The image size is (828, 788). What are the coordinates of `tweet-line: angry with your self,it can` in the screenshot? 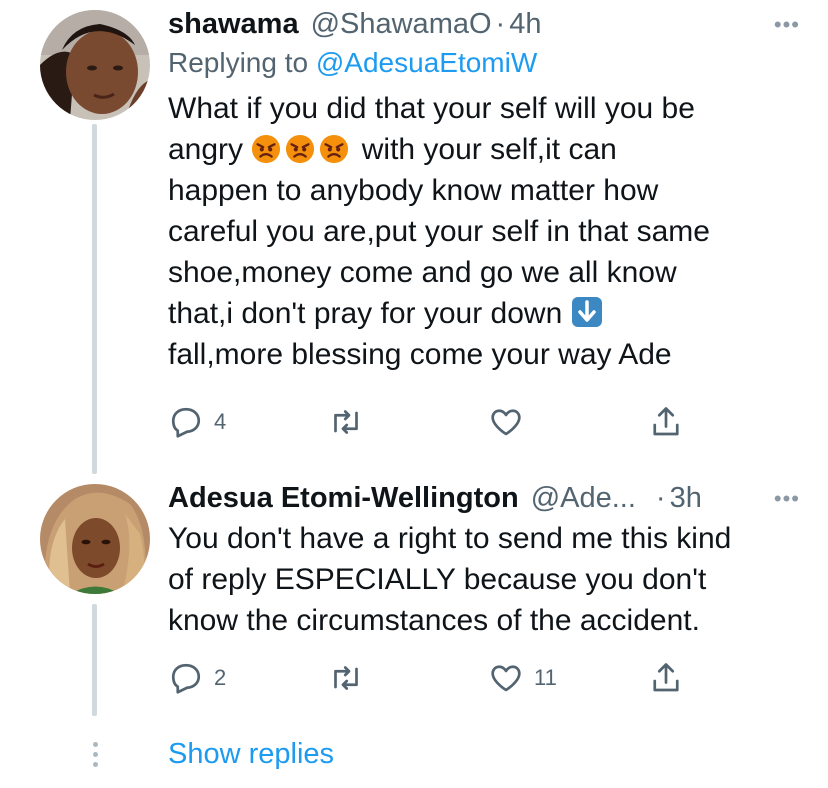 It's located at (392, 149).